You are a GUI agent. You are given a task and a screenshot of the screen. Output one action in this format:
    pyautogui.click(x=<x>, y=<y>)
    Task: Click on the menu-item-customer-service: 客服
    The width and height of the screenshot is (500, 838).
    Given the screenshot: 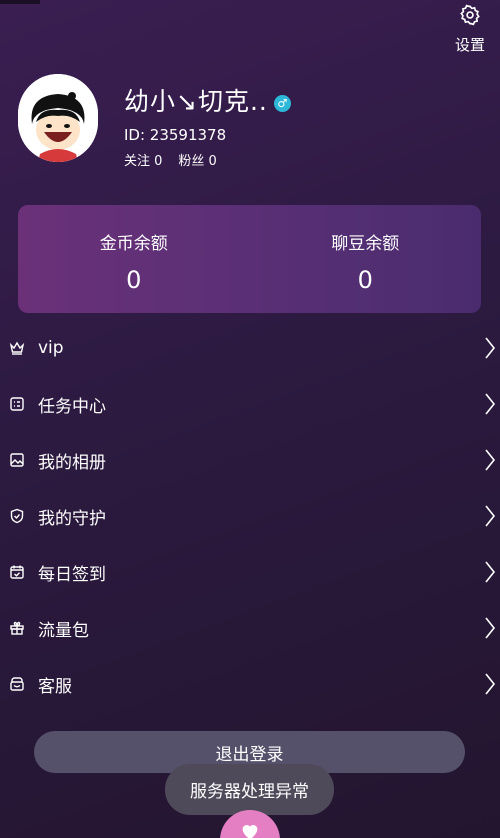 What is the action you would take?
    pyautogui.click(x=250, y=684)
    